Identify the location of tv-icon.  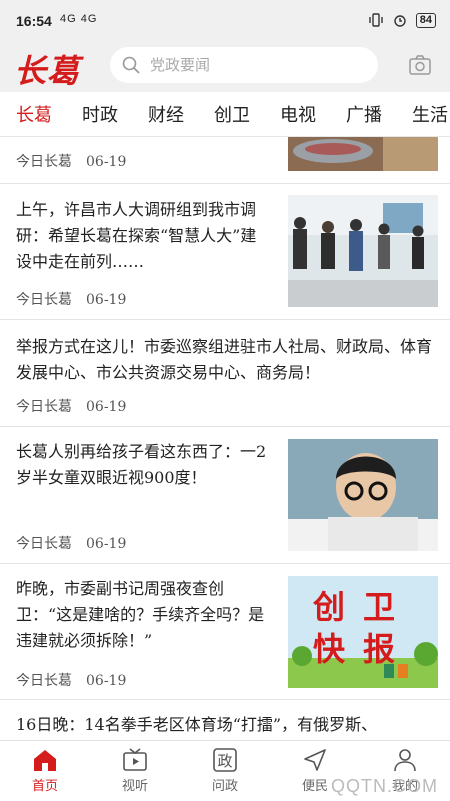
(135, 759).